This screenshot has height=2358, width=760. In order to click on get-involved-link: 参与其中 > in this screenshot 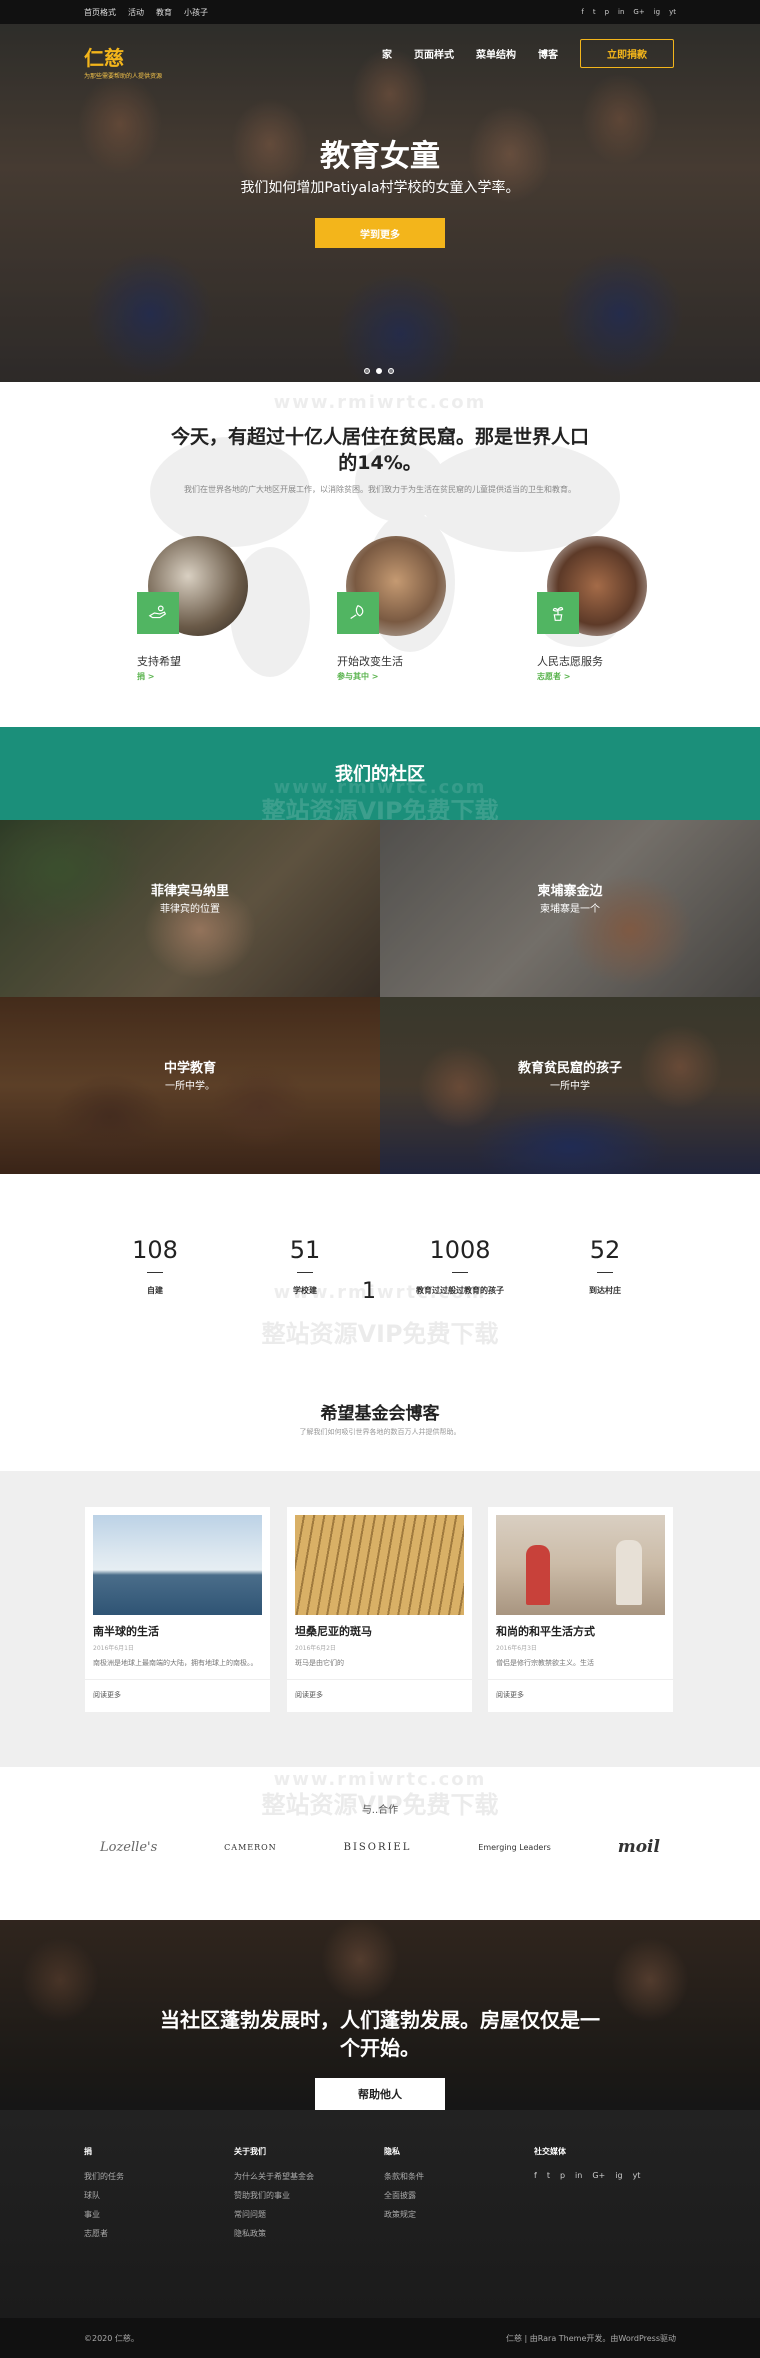, I will do `click(358, 676)`.